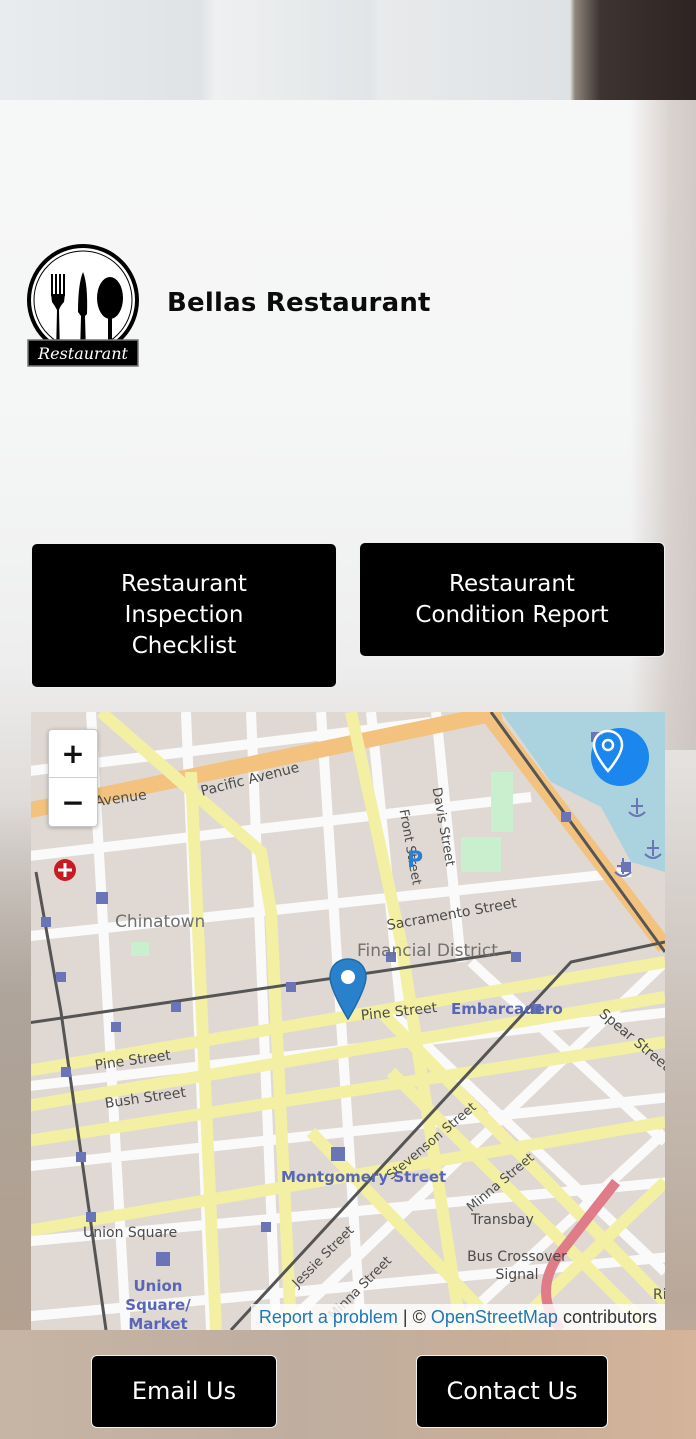 The width and height of the screenshot is (696, 1439). I want to click on zoom-control: + −, so click(73, 778).